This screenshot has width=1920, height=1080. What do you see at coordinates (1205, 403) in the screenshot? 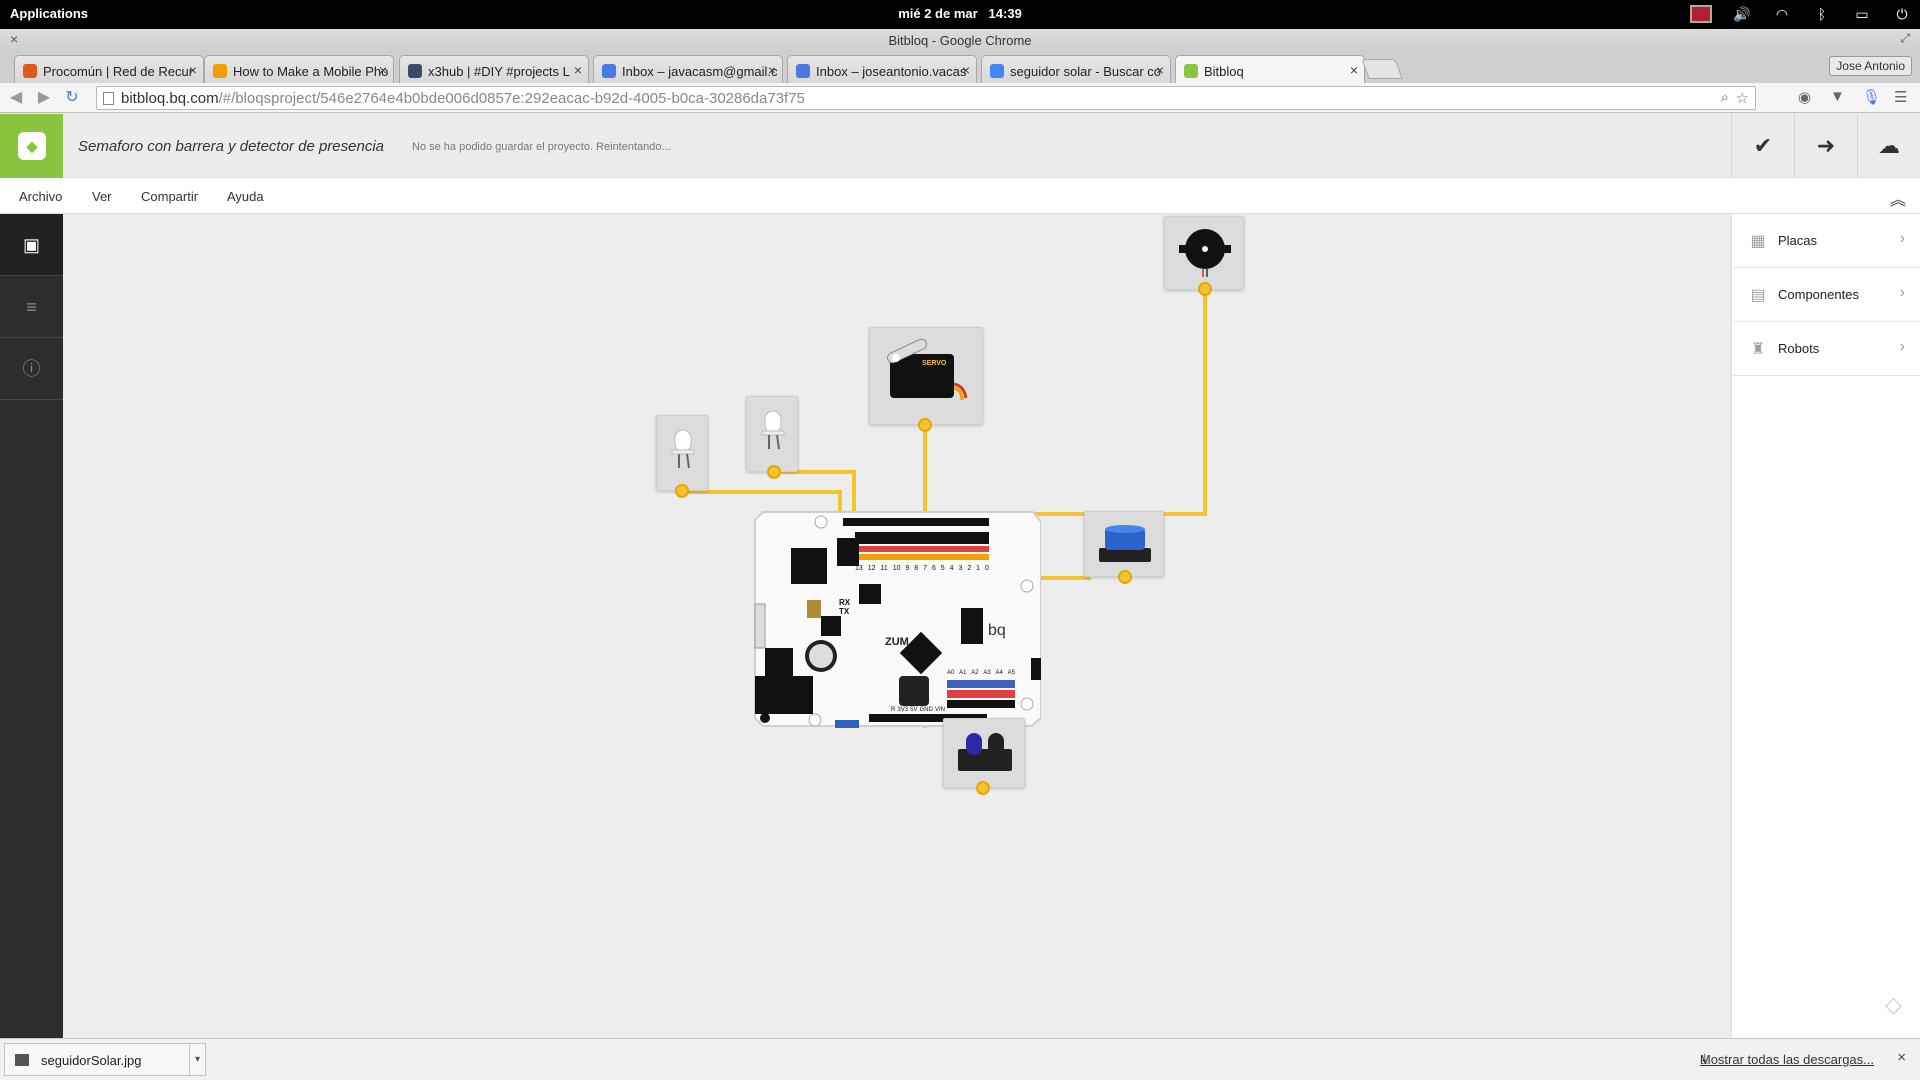
I see `wire-buzzer` at bounding box center [1205, 403].